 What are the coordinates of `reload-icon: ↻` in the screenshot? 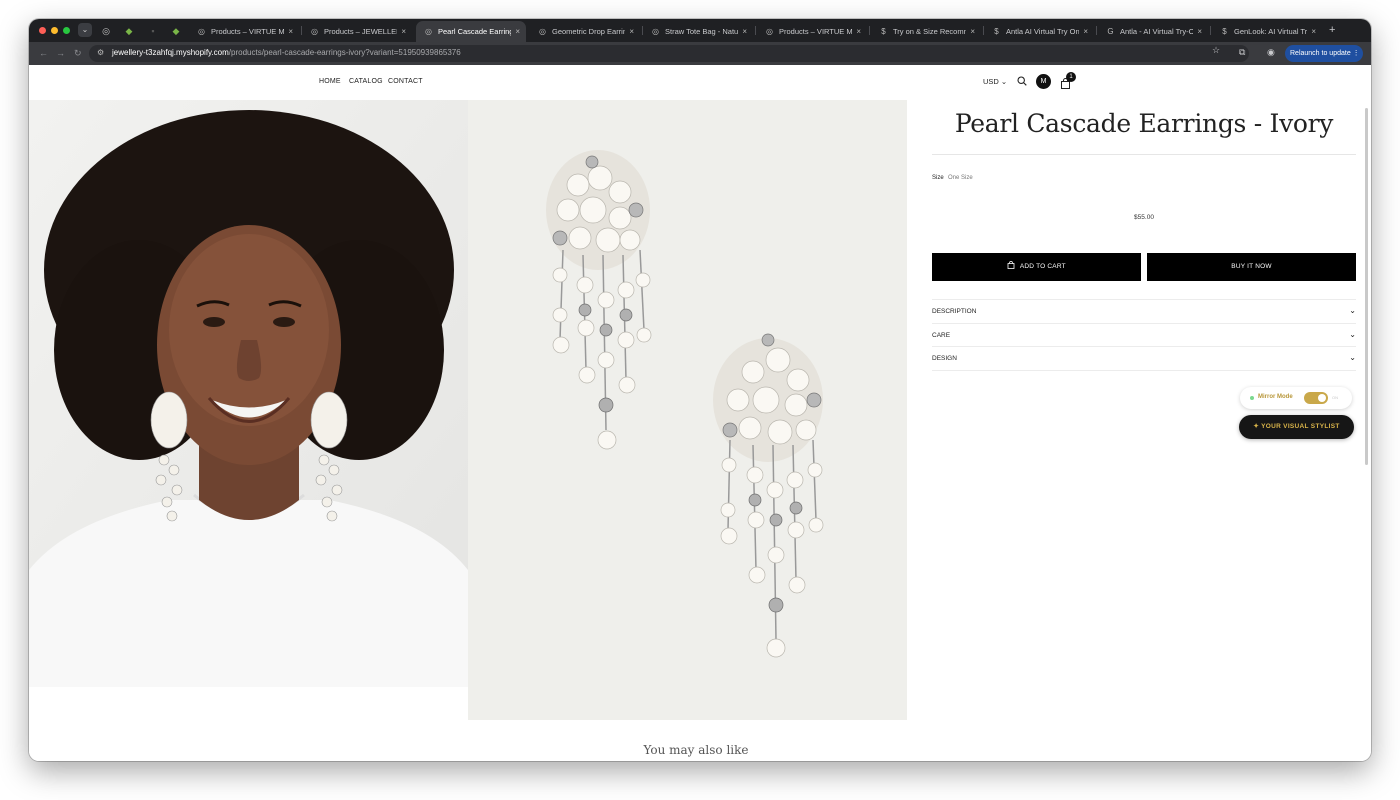 It's located at (78, 53).